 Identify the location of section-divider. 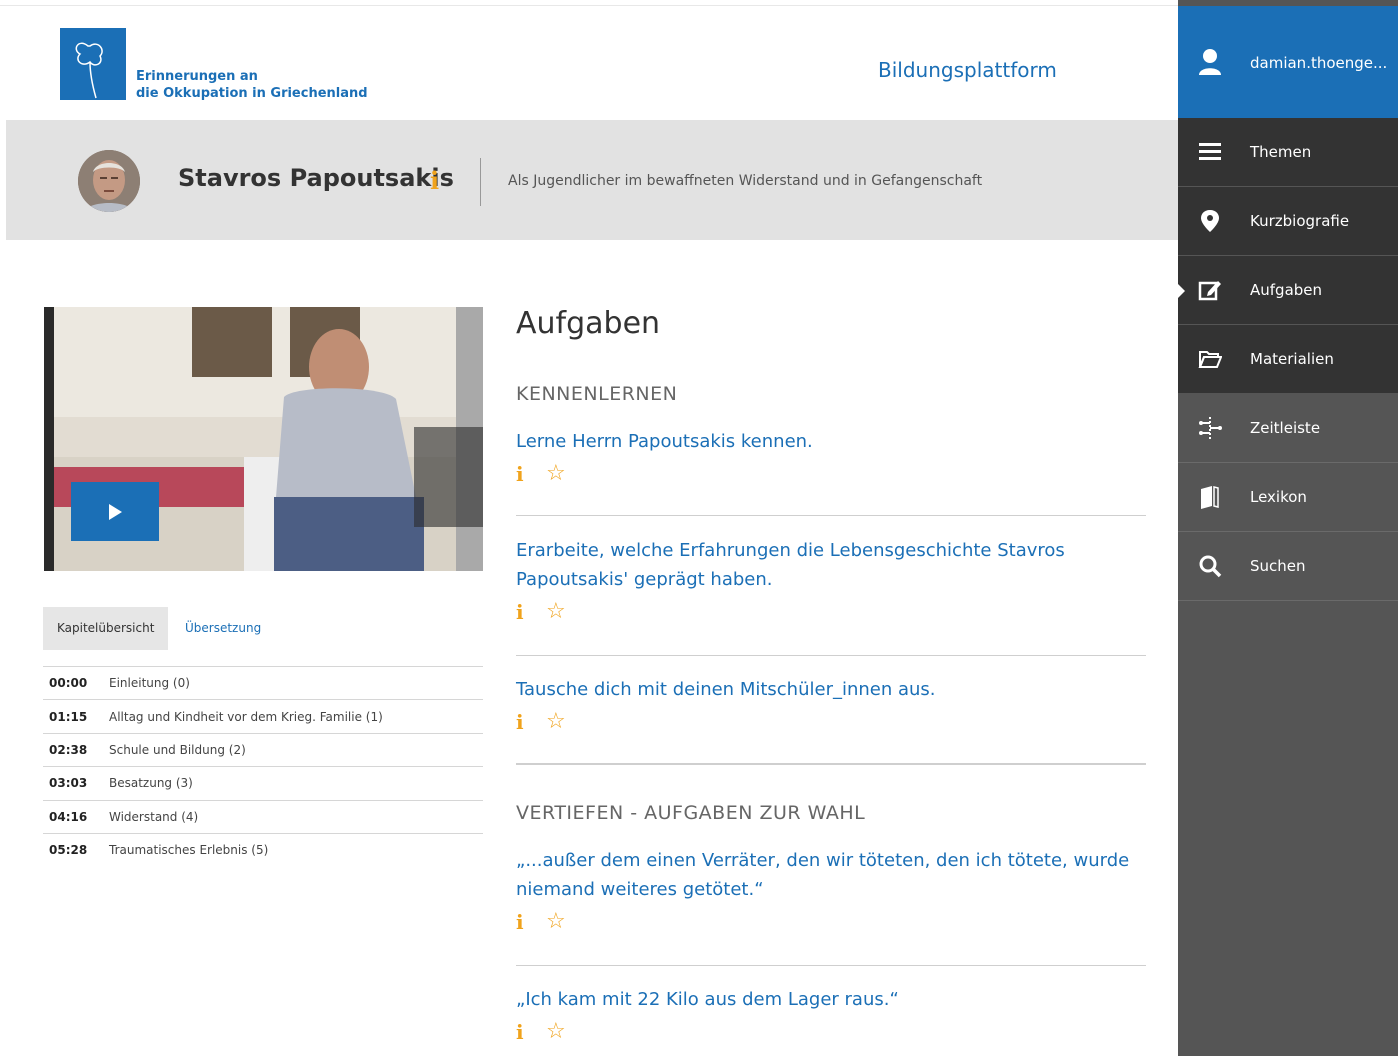
(831, 764).